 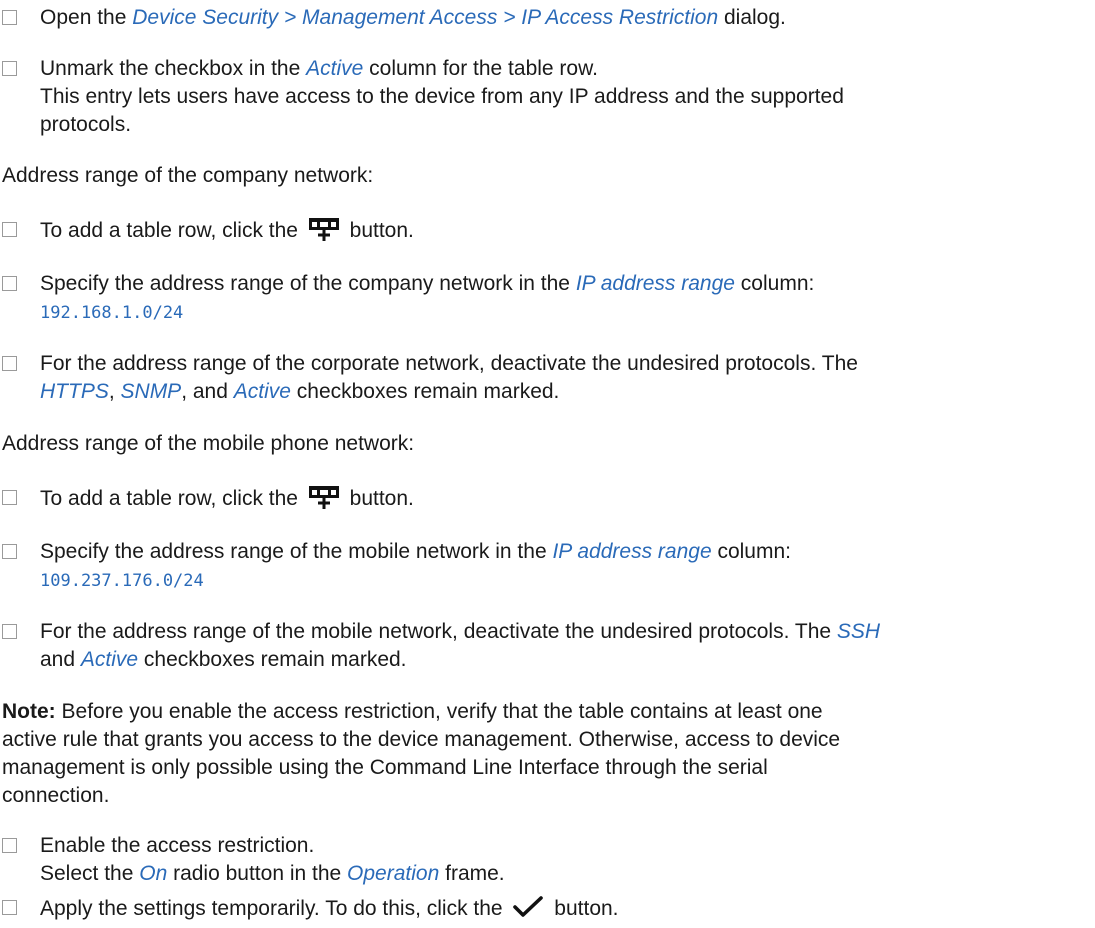 I want to click on column-name-active: Active, so click(x=335, y=68).